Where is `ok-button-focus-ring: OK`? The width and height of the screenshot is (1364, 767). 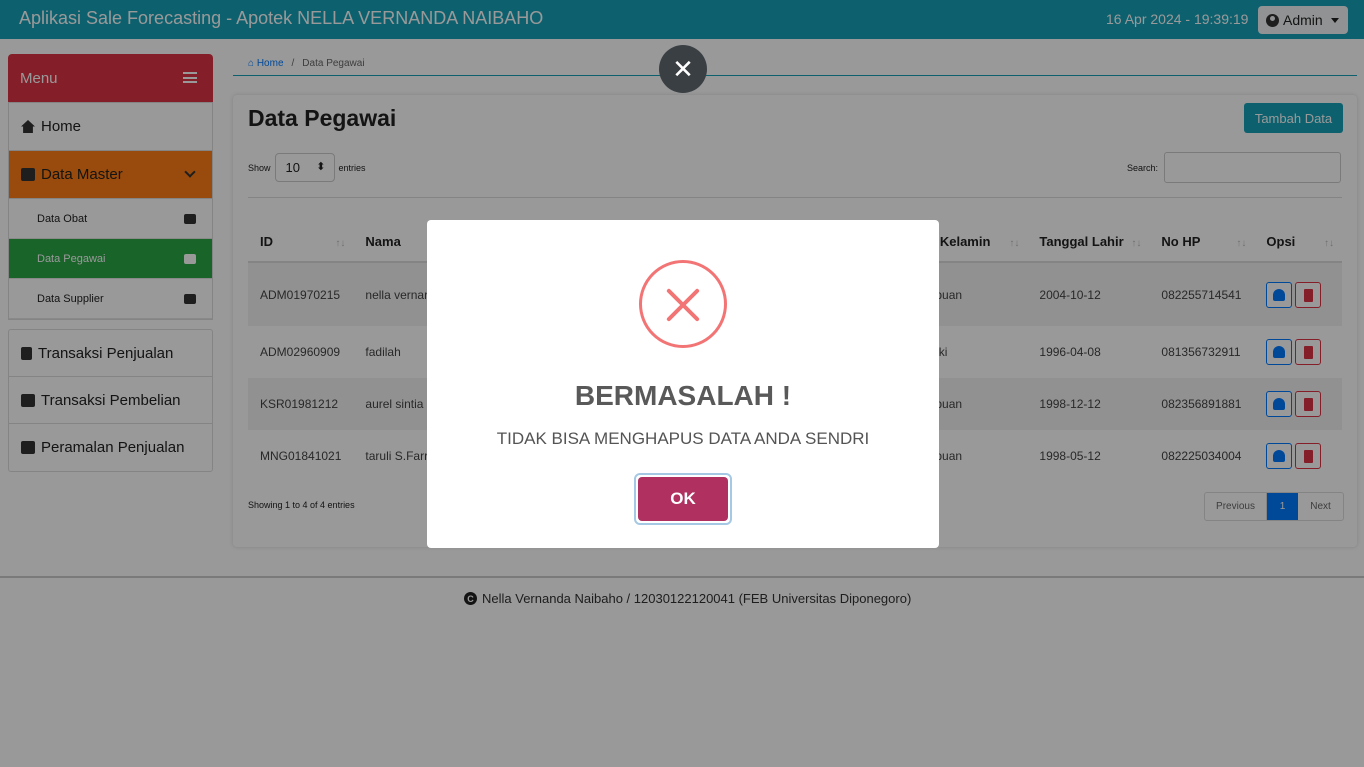 ok-button-focus-ring: OK is located at coordinates (683, 499).